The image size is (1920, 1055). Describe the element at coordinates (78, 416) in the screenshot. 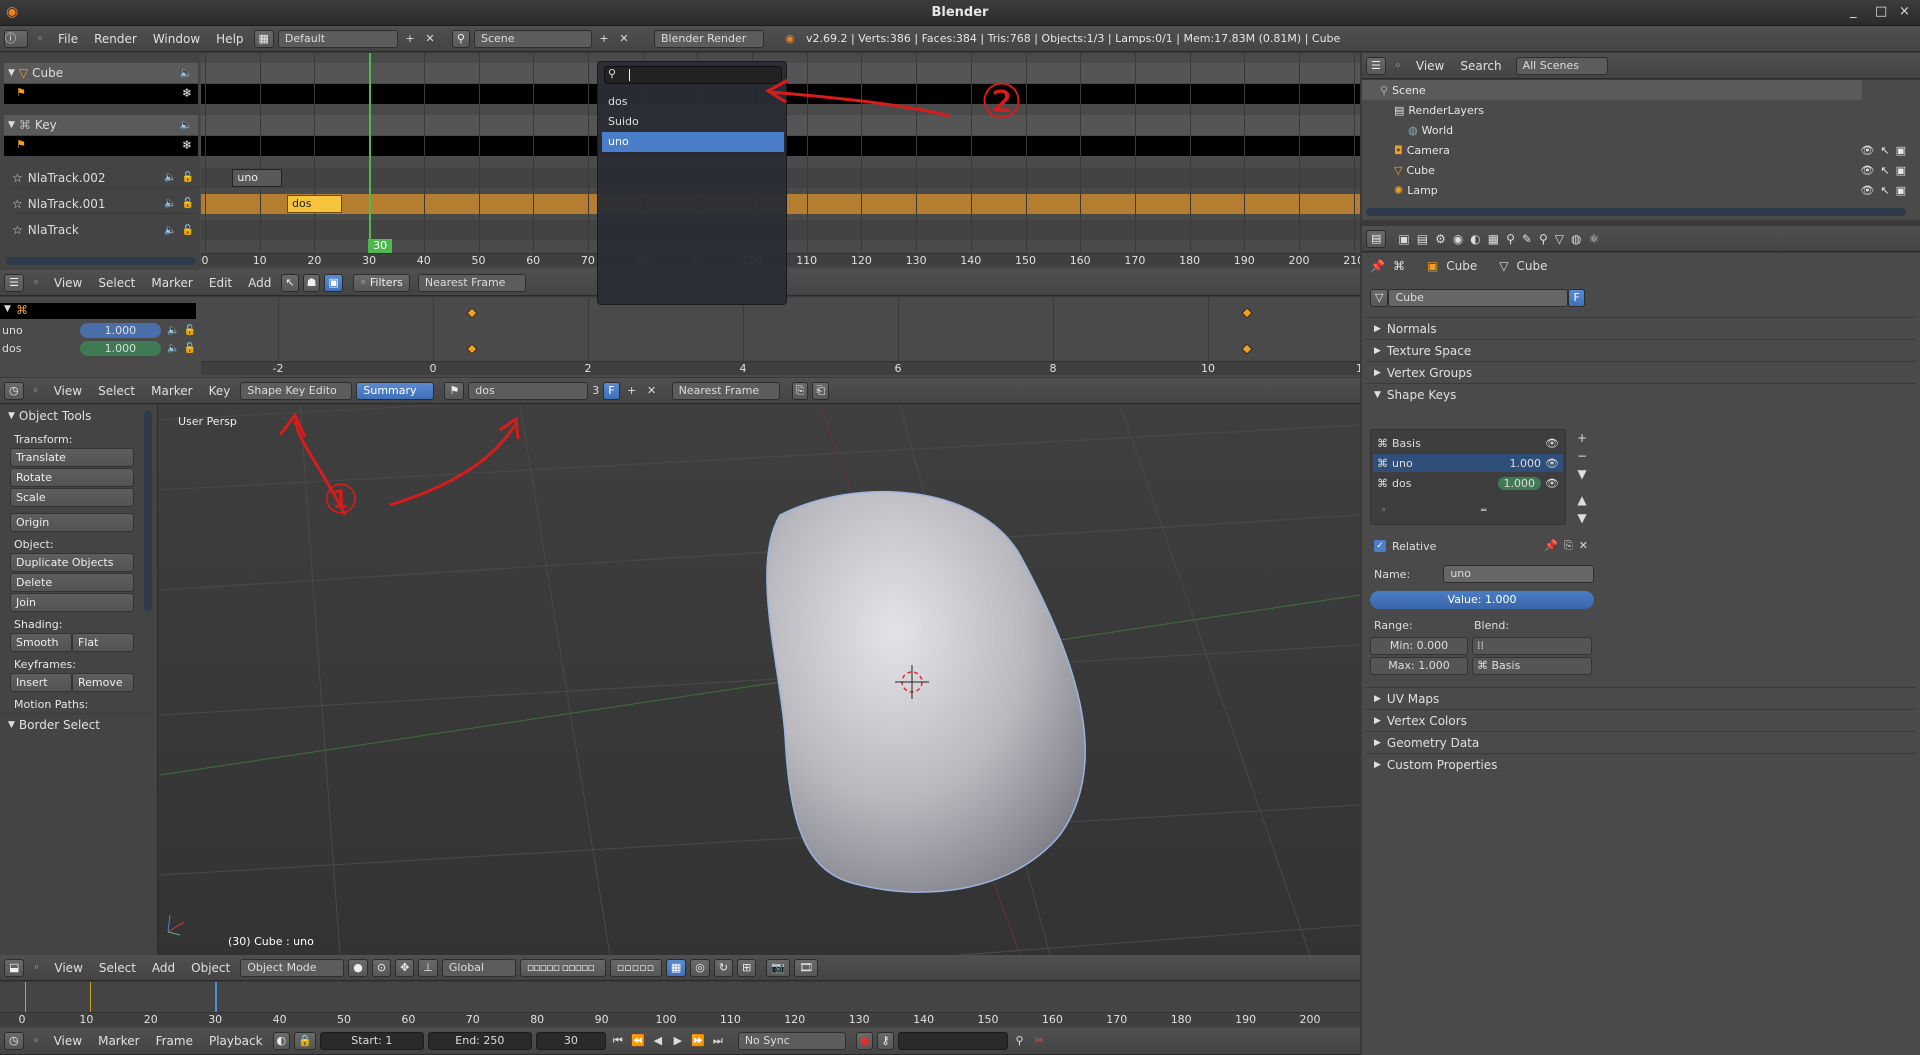

I see `panel-object-tools: ▼ Object Tools` at that location.